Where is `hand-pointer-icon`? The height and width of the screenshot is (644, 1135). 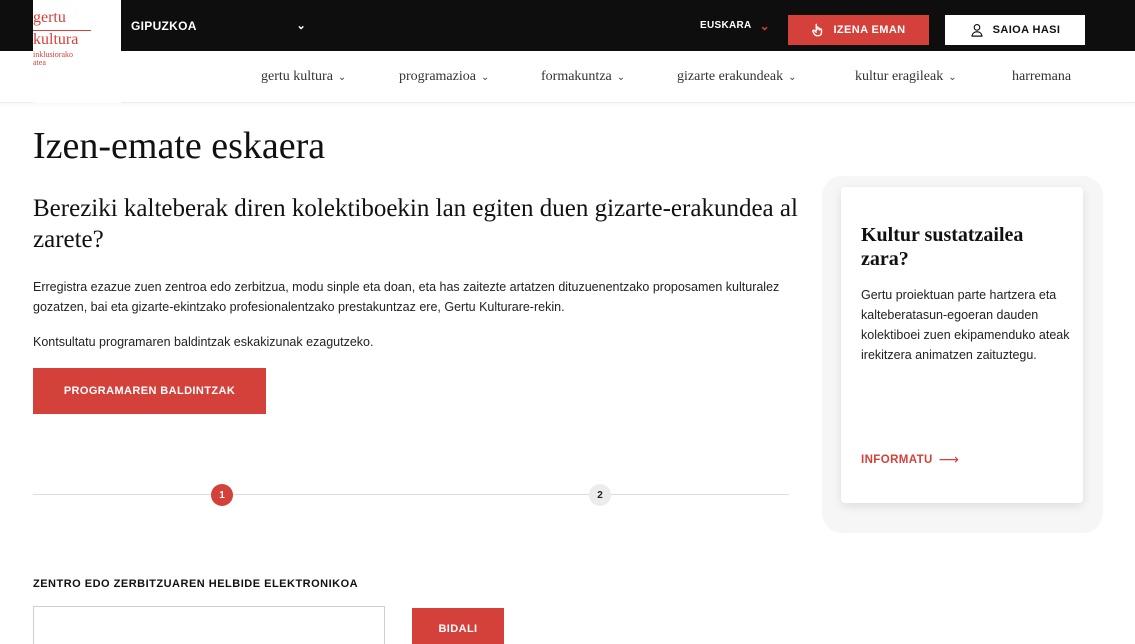 hand-pointer-icon is located at coordinates (817, 30).